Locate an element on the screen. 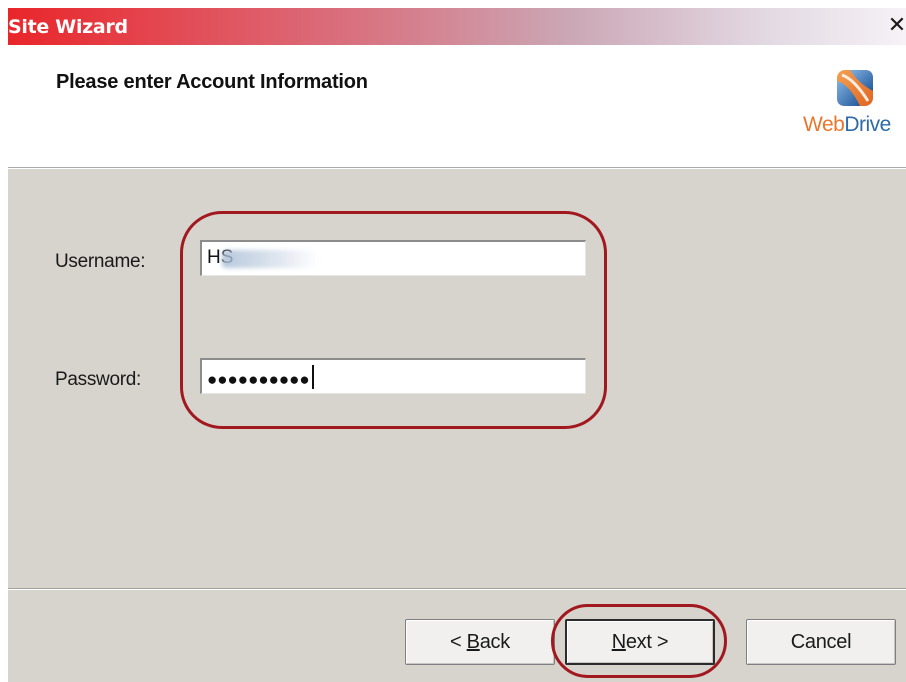 This screenshot has height=682, width=906. password-value: ●●●●●●●●●● is located at coordinates (258, 379).